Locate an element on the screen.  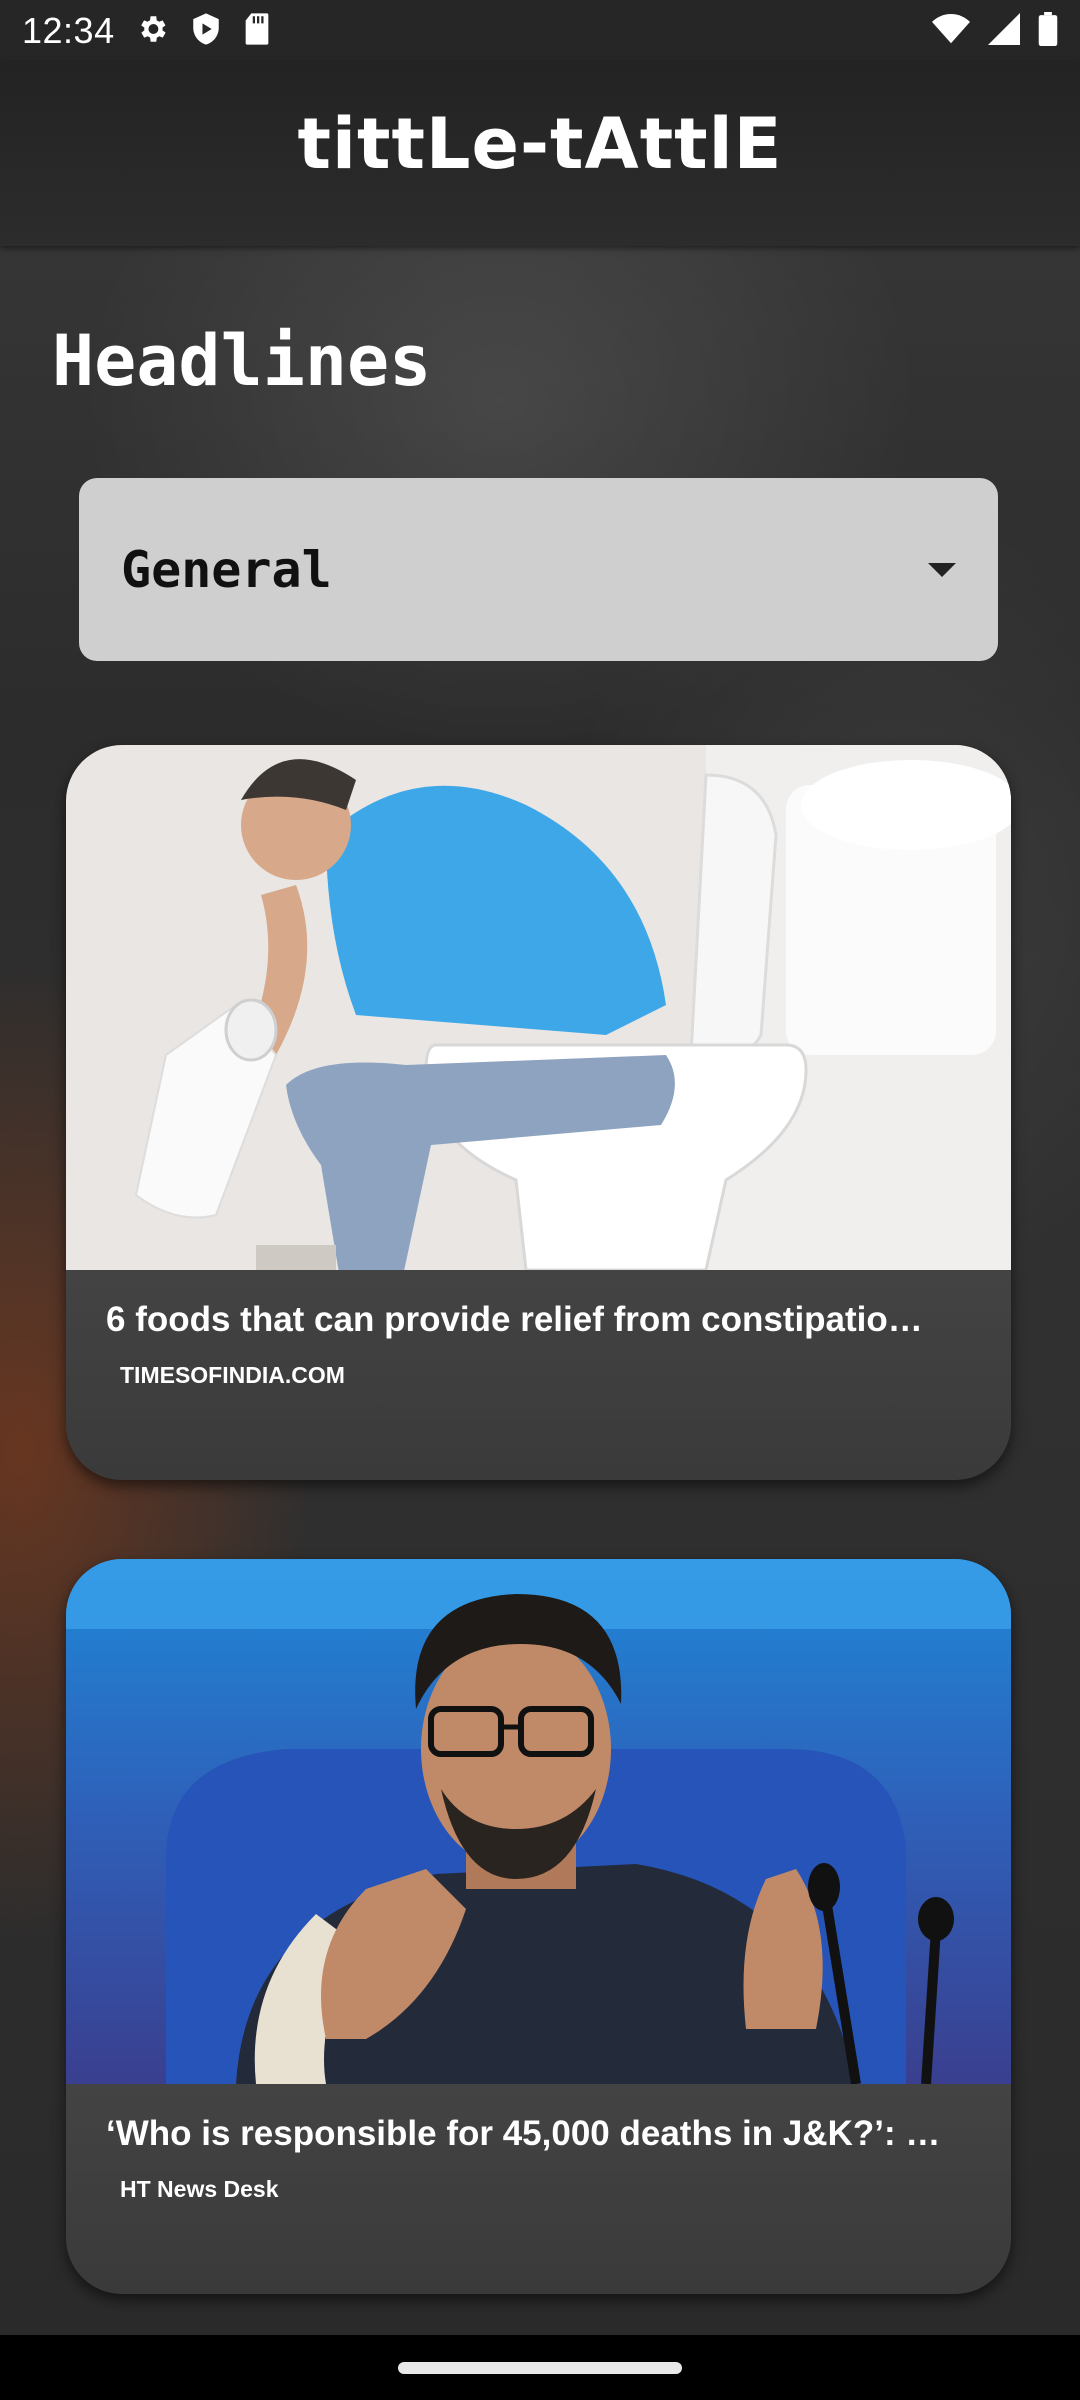
status-bar: 12:34 is located at coordinates (540, 31).